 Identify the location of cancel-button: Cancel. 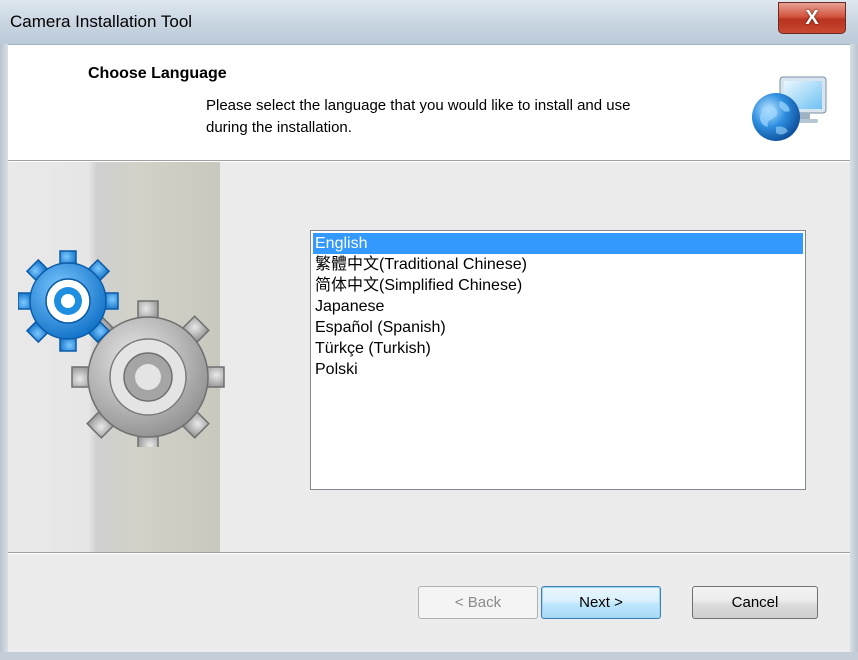
(755, 602).